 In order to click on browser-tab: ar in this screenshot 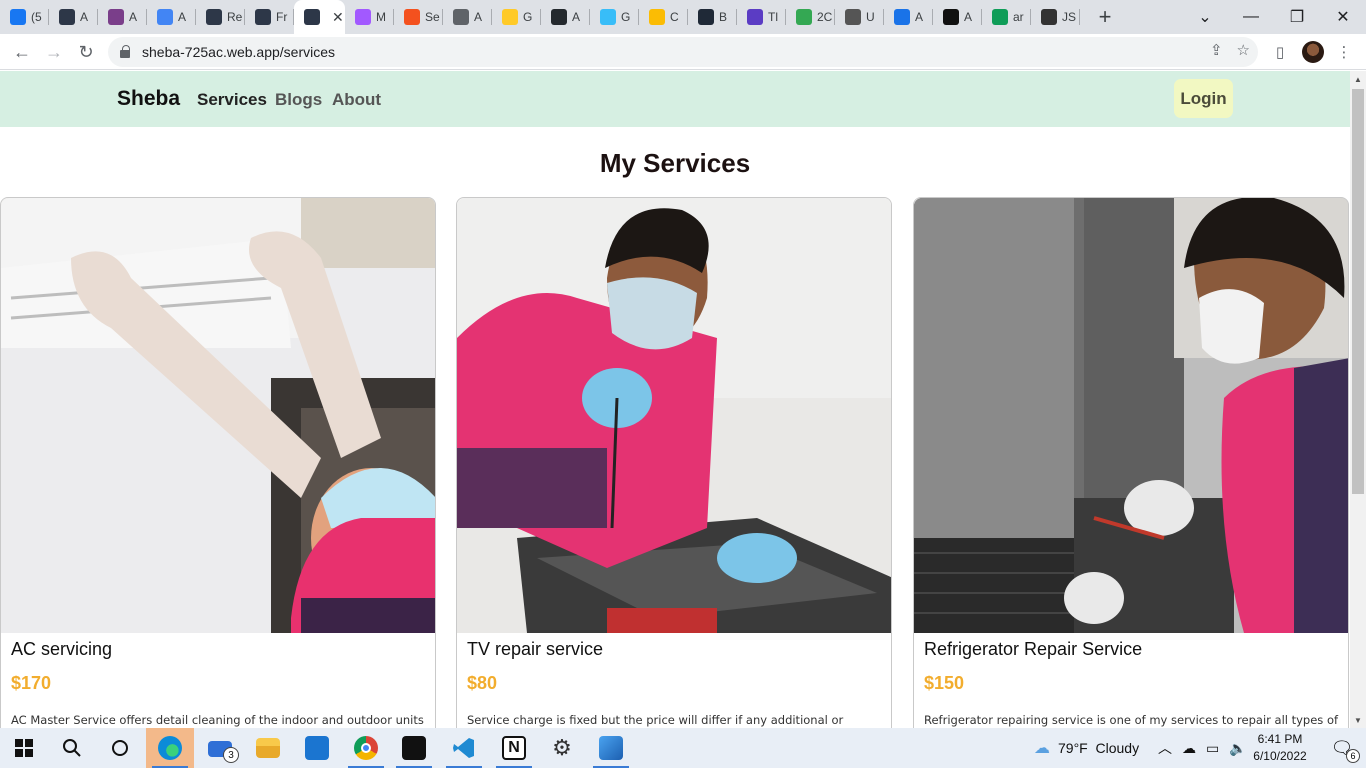, I will do `click(1006, 17)`.